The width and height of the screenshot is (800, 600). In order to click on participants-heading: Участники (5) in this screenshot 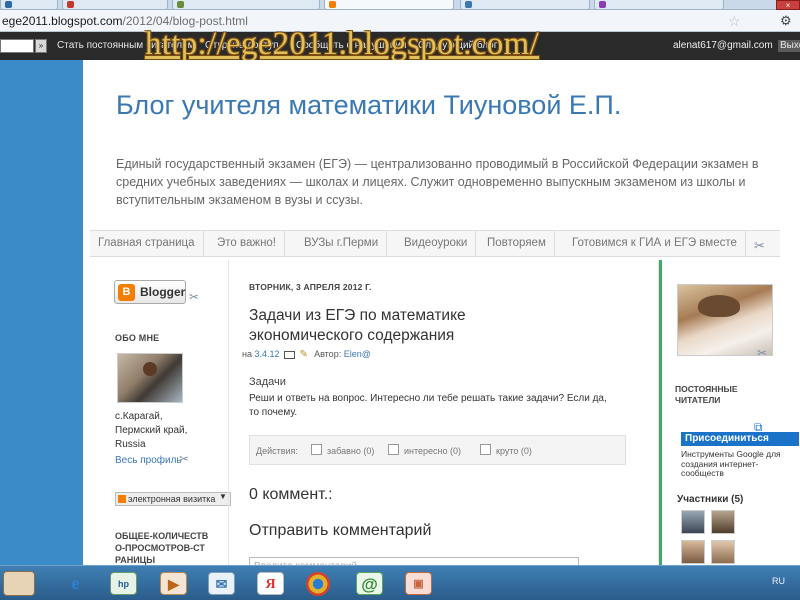, I will do `click(710, 499)`.